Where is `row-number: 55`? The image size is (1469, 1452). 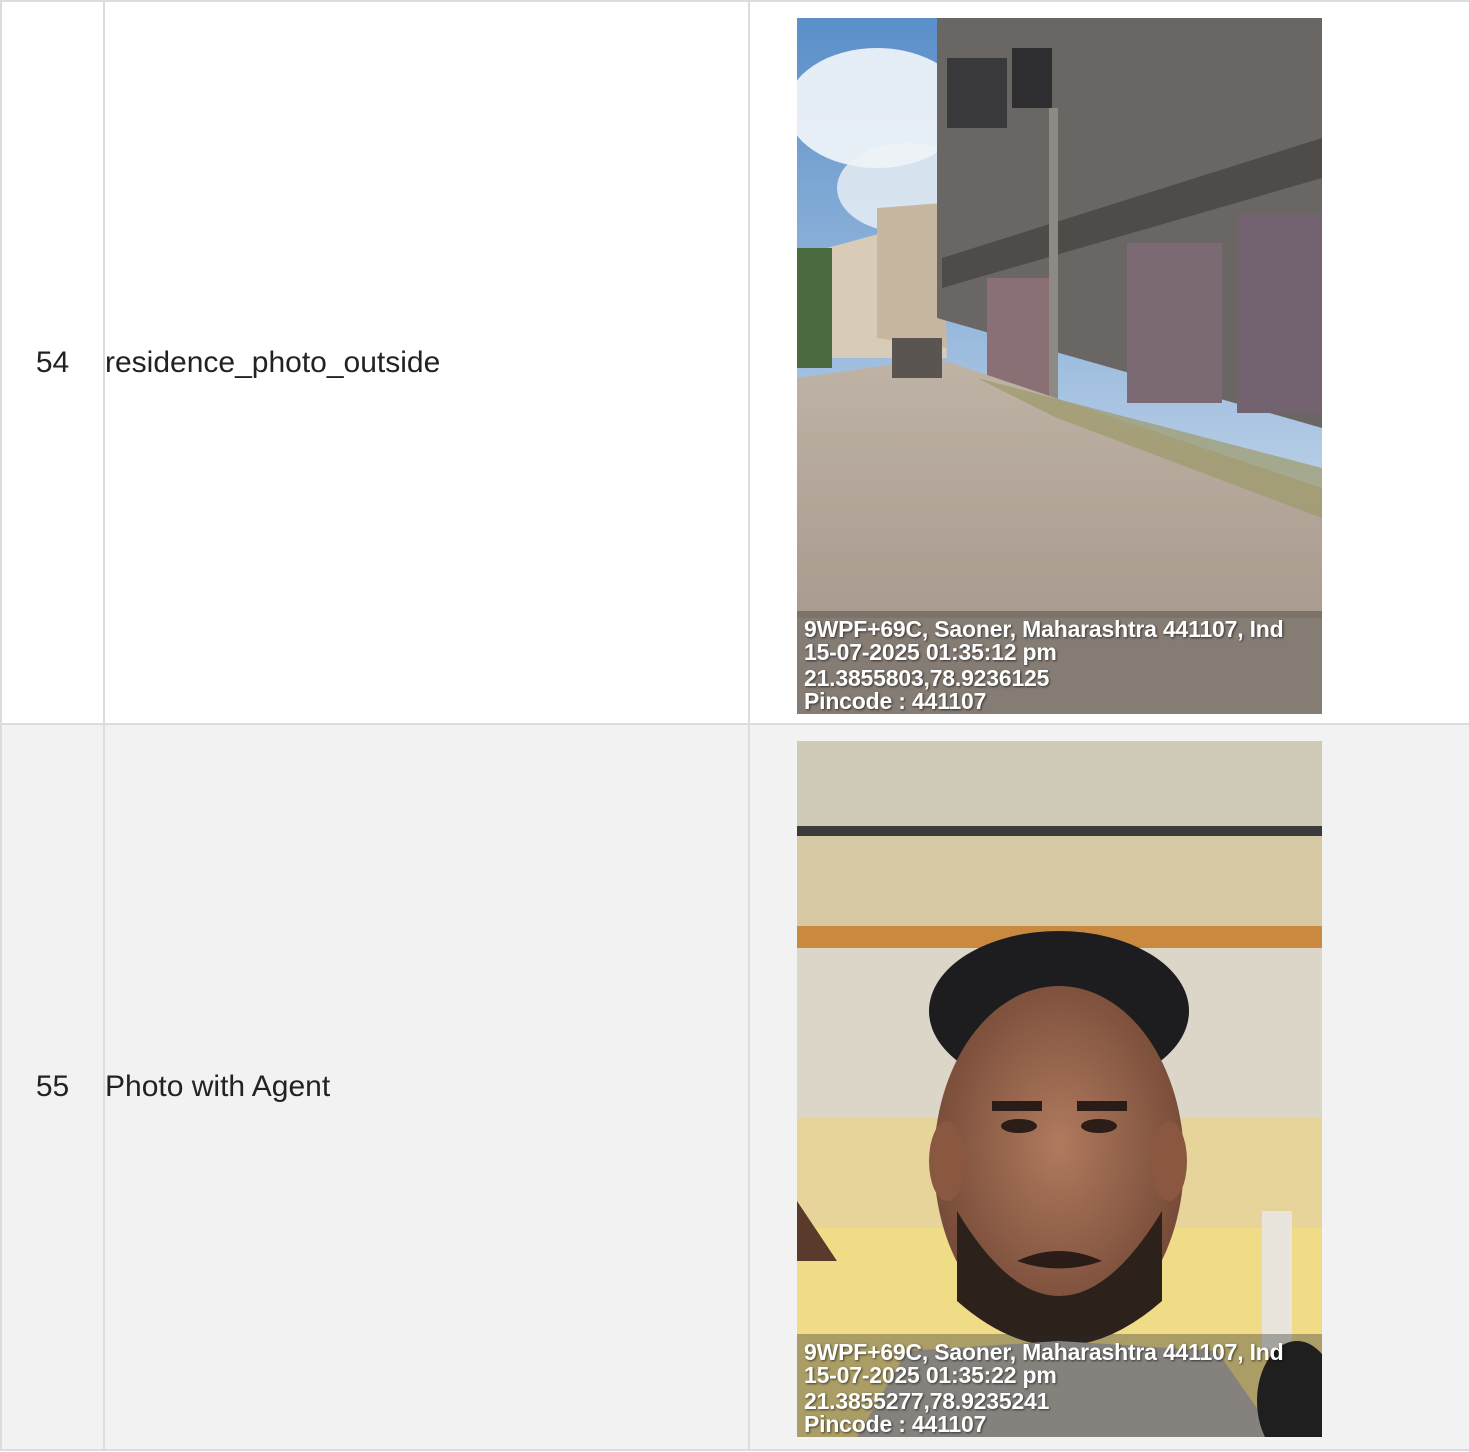 row-number: 55 is located at coordinates (52, 1087).